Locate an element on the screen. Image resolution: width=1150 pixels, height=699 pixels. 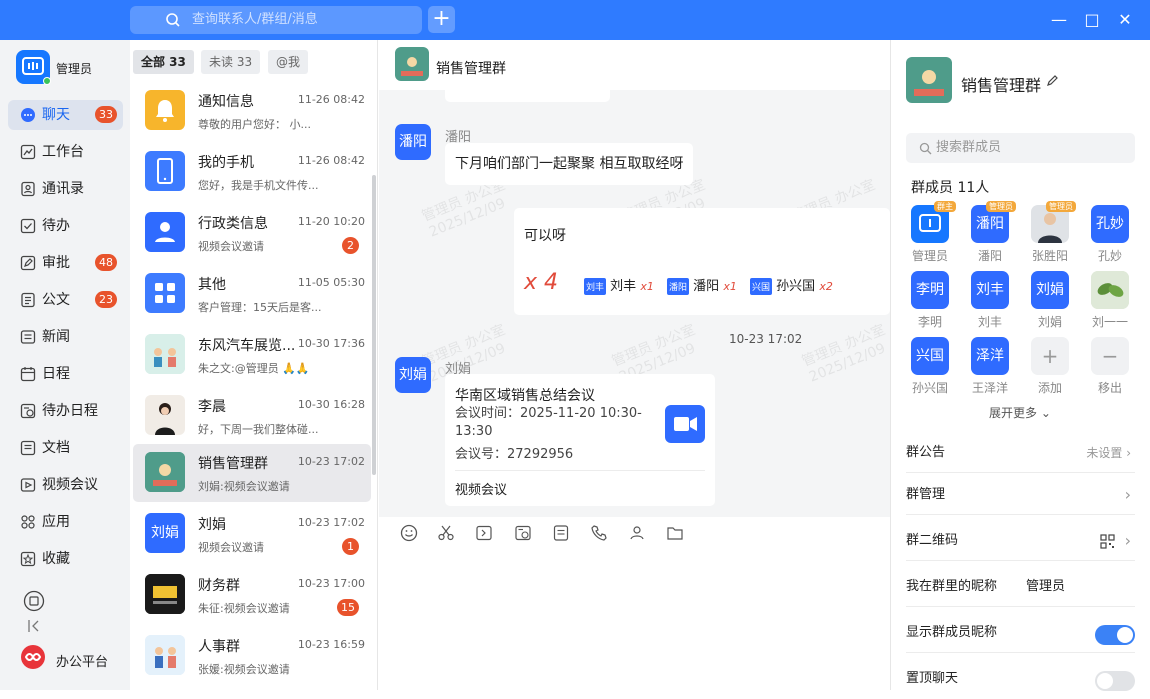
remove-member-button: − 移出 is located at coordinates (1110, 366).